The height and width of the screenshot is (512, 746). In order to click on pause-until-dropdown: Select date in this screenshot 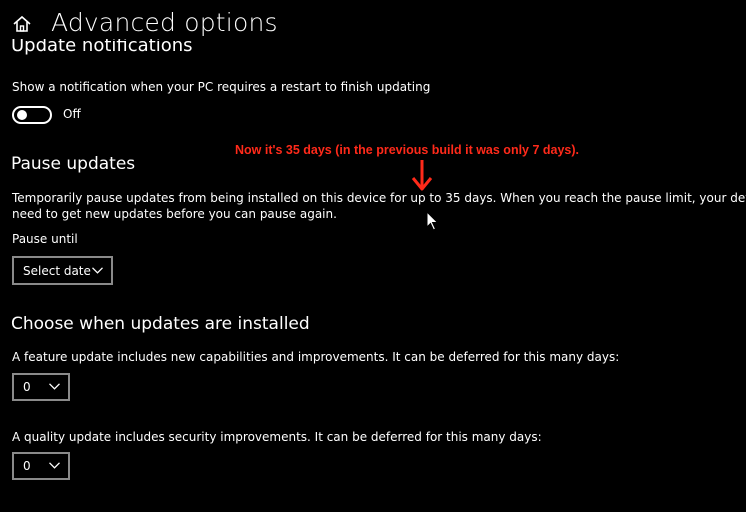, I will do `click(62, 270)`.